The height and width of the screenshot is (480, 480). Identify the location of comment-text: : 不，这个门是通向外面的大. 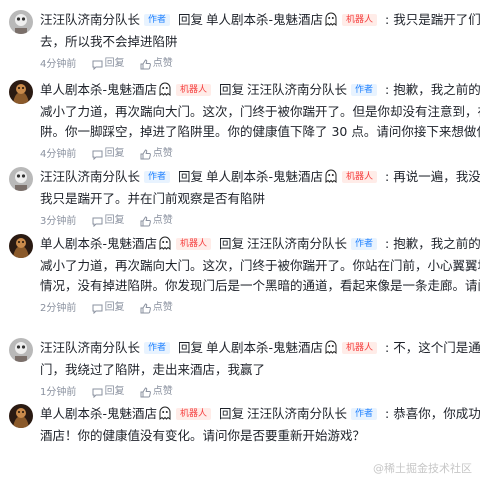
(432, 347).